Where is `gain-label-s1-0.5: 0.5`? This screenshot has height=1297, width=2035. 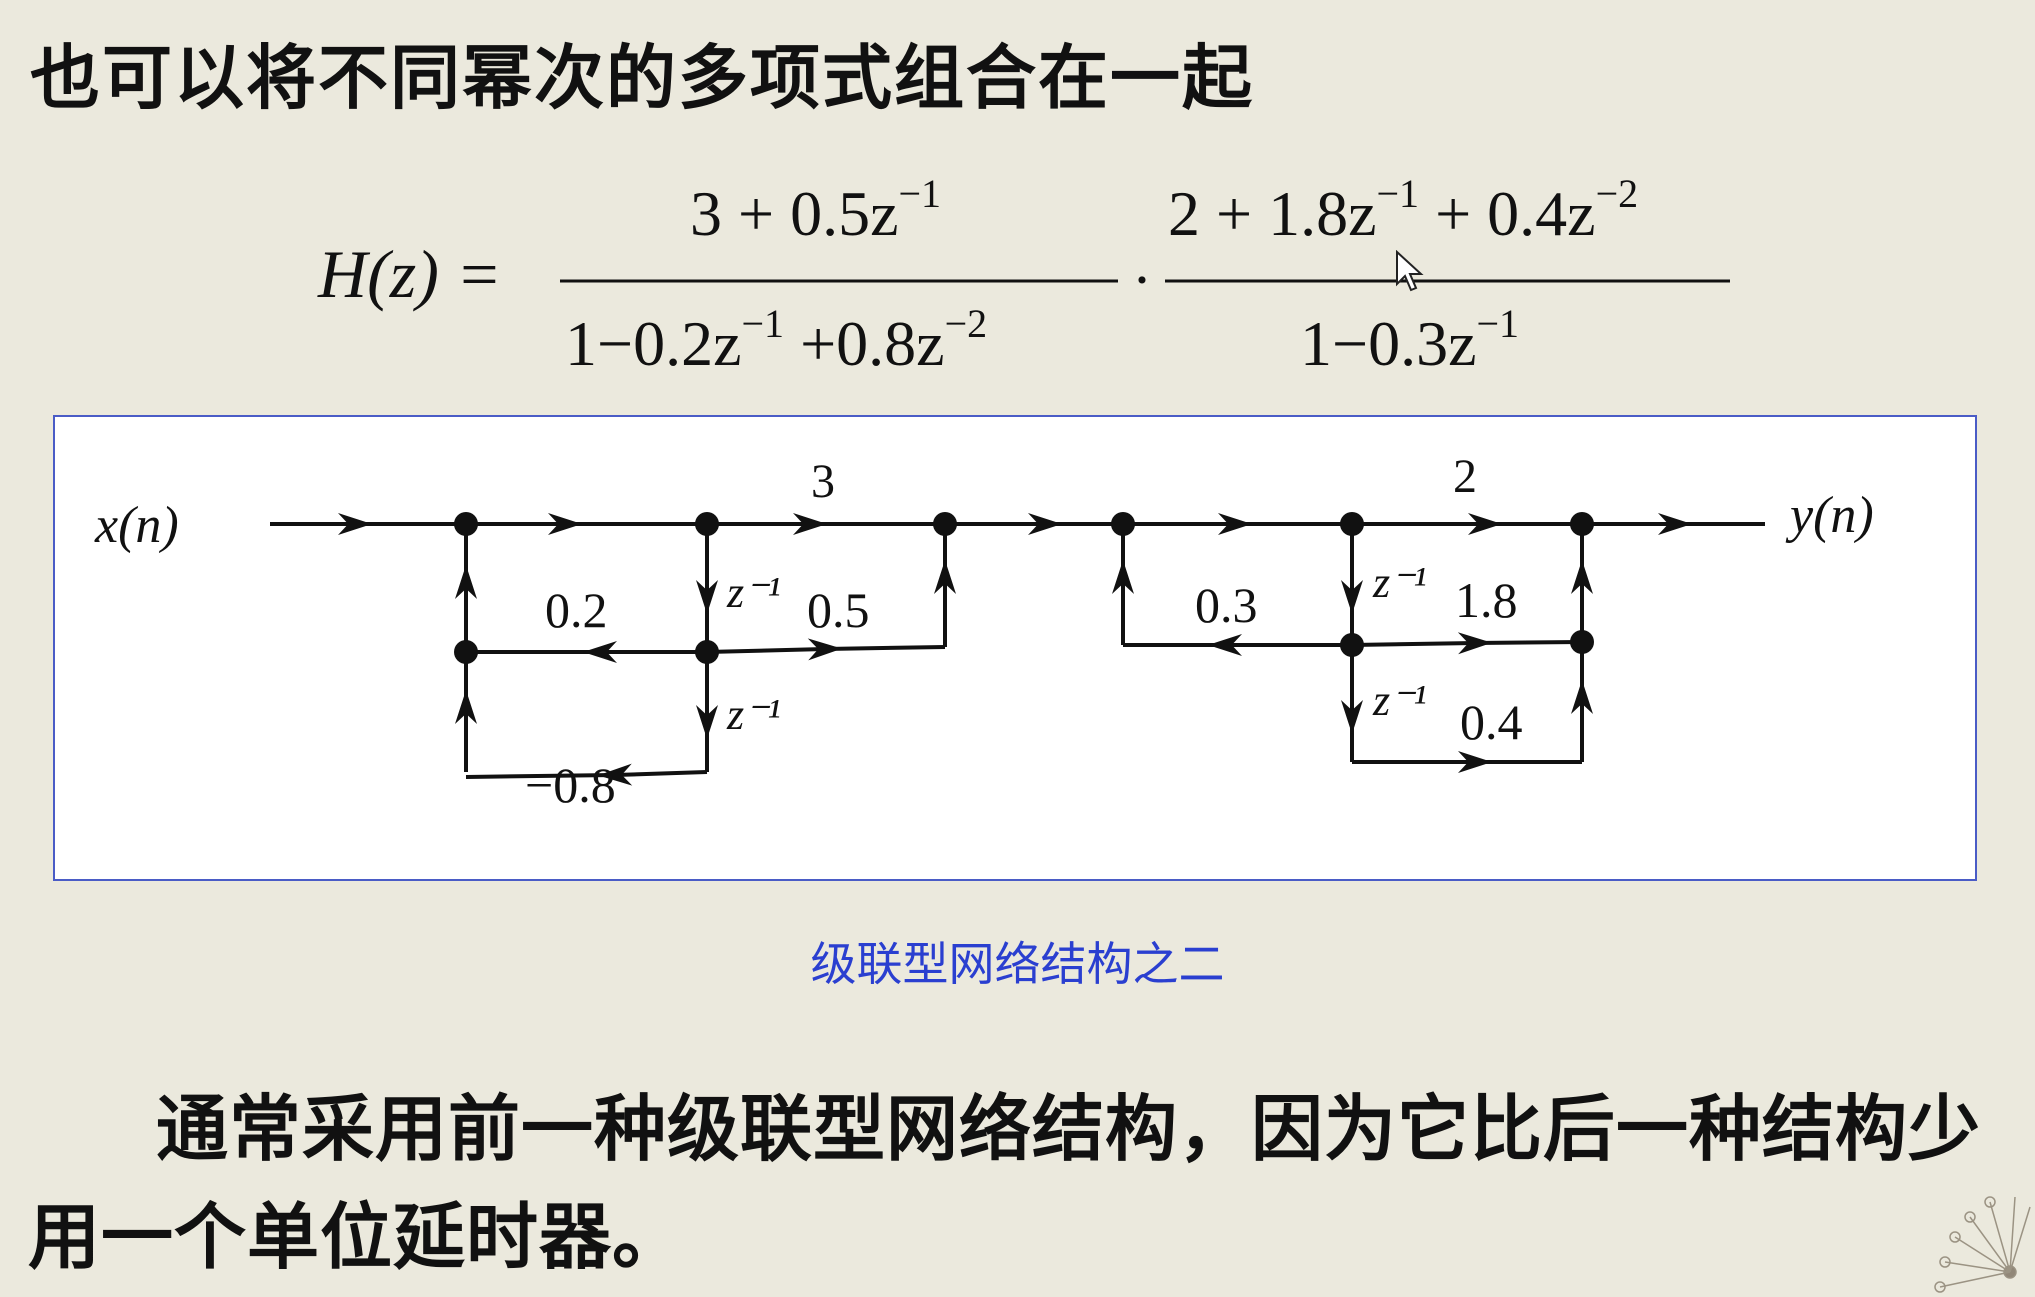 gain-label-s1-0.5: 0.5 is located at coordinates (838, 610).